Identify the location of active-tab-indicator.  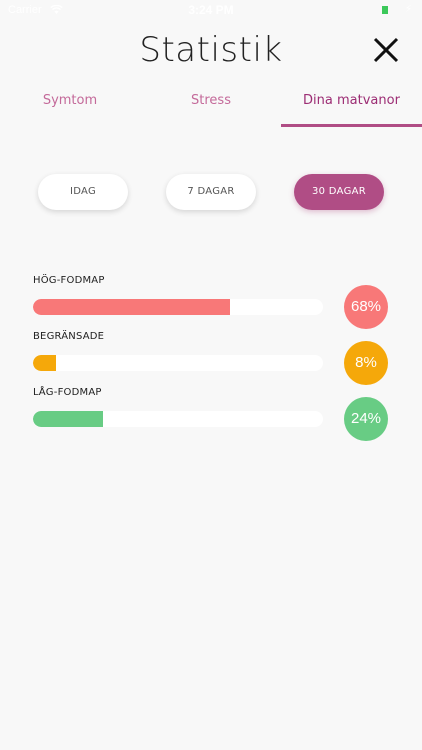
(351, 125).